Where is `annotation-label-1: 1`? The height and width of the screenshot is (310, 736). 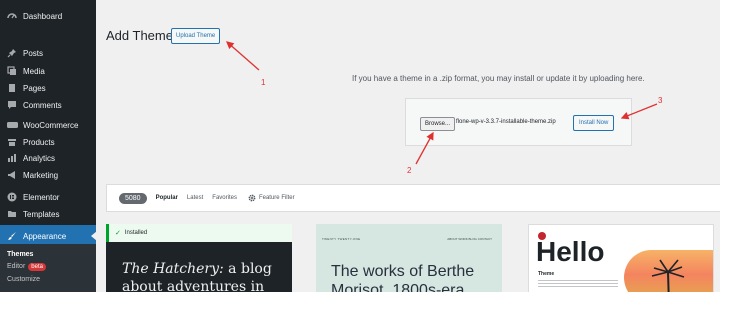
annotation-label-1: 1 is located at coordinates (263, 82).